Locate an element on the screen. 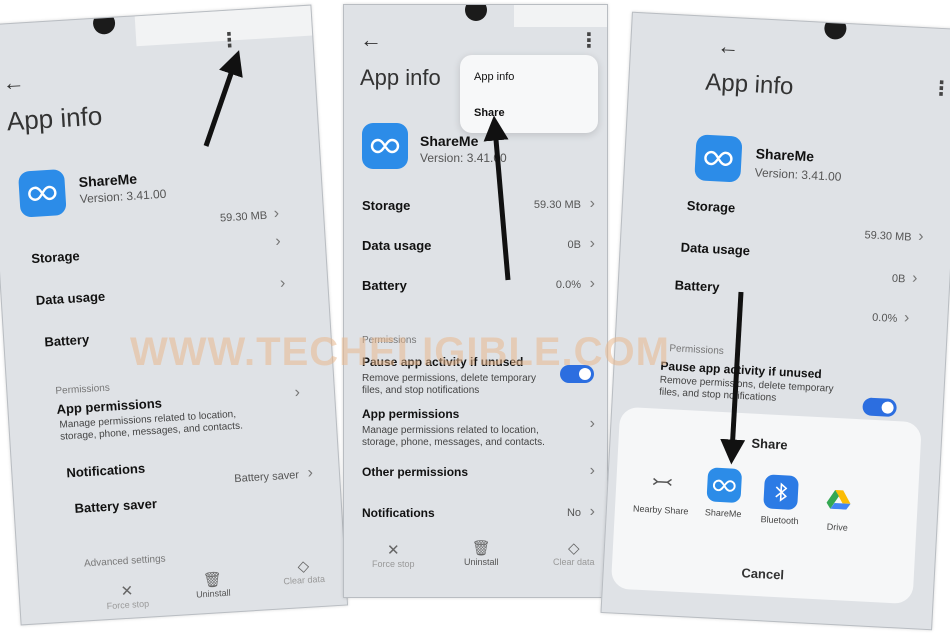 The width and height of the screenshot is (950, 636). arrow-to-menu-icon is located at coordinates (223, 98).